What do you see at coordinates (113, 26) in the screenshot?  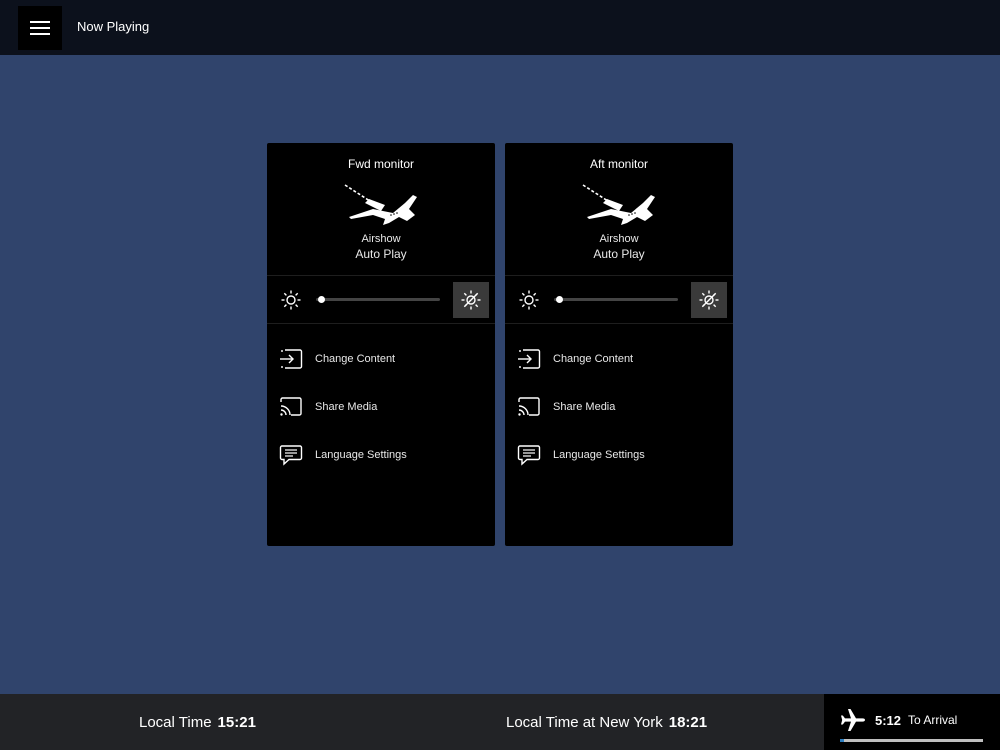 I see `page-title: Now Playing` at bounding box center [113, 26].